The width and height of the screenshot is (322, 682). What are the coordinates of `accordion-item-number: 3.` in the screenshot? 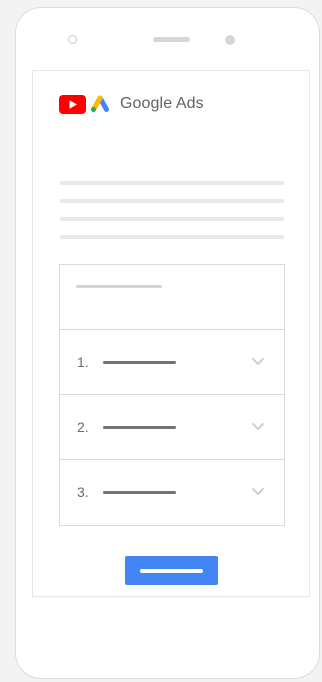 It's located at (83, 492).